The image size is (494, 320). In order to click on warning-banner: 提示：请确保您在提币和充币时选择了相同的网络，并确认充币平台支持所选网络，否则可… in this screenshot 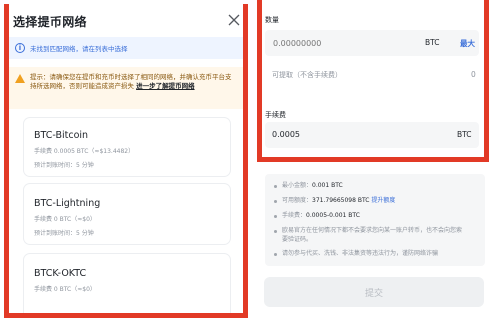, I will do `click(126, 88)`.